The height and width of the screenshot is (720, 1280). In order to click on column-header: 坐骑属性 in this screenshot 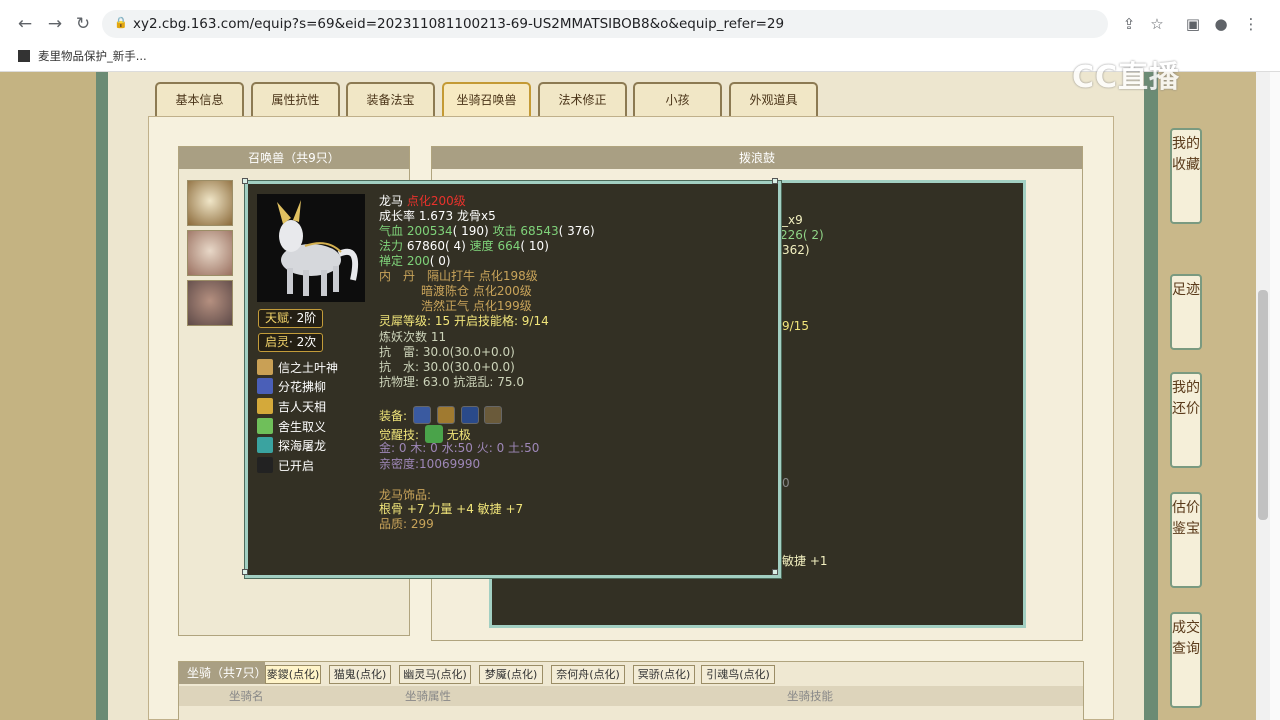, I will do `click(428, 696)`.